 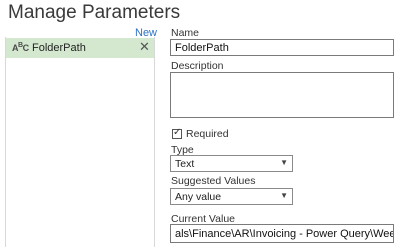 I want to click on checkmark-icon: ✓, so click(x=177, y=132).